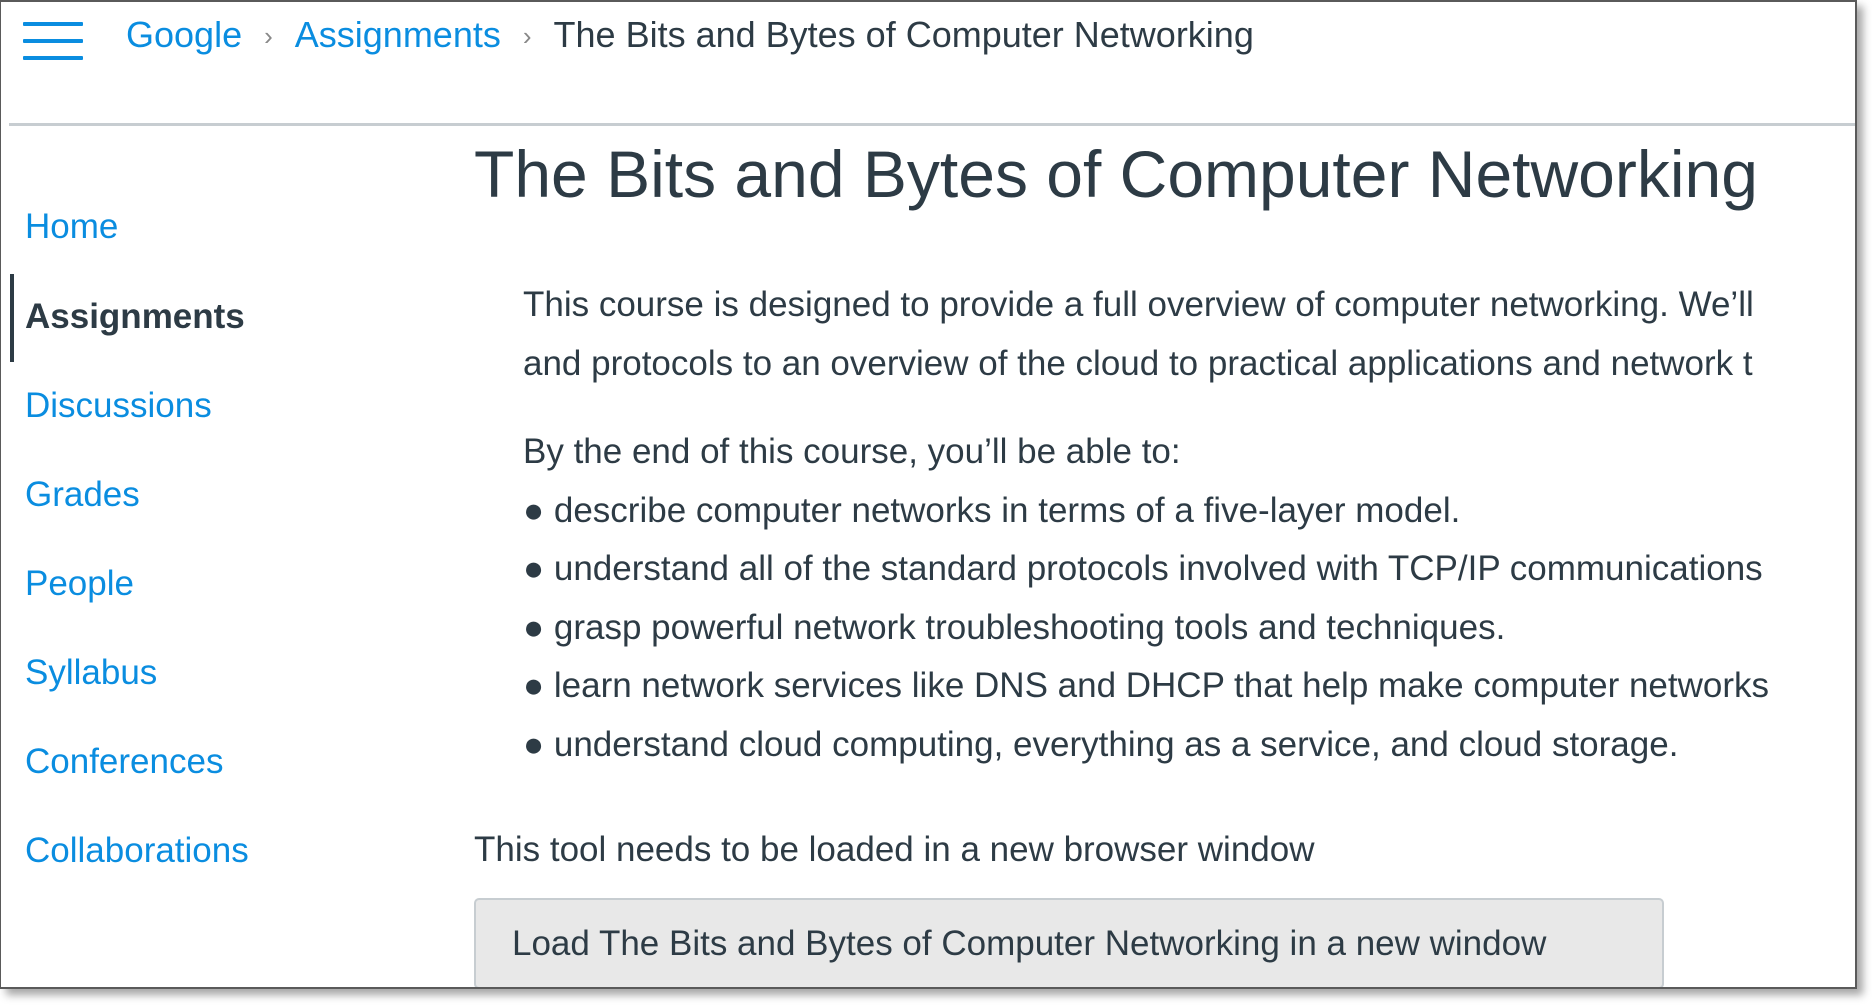  I want to click on breadcrumb-google: Google, so click(184, 35).